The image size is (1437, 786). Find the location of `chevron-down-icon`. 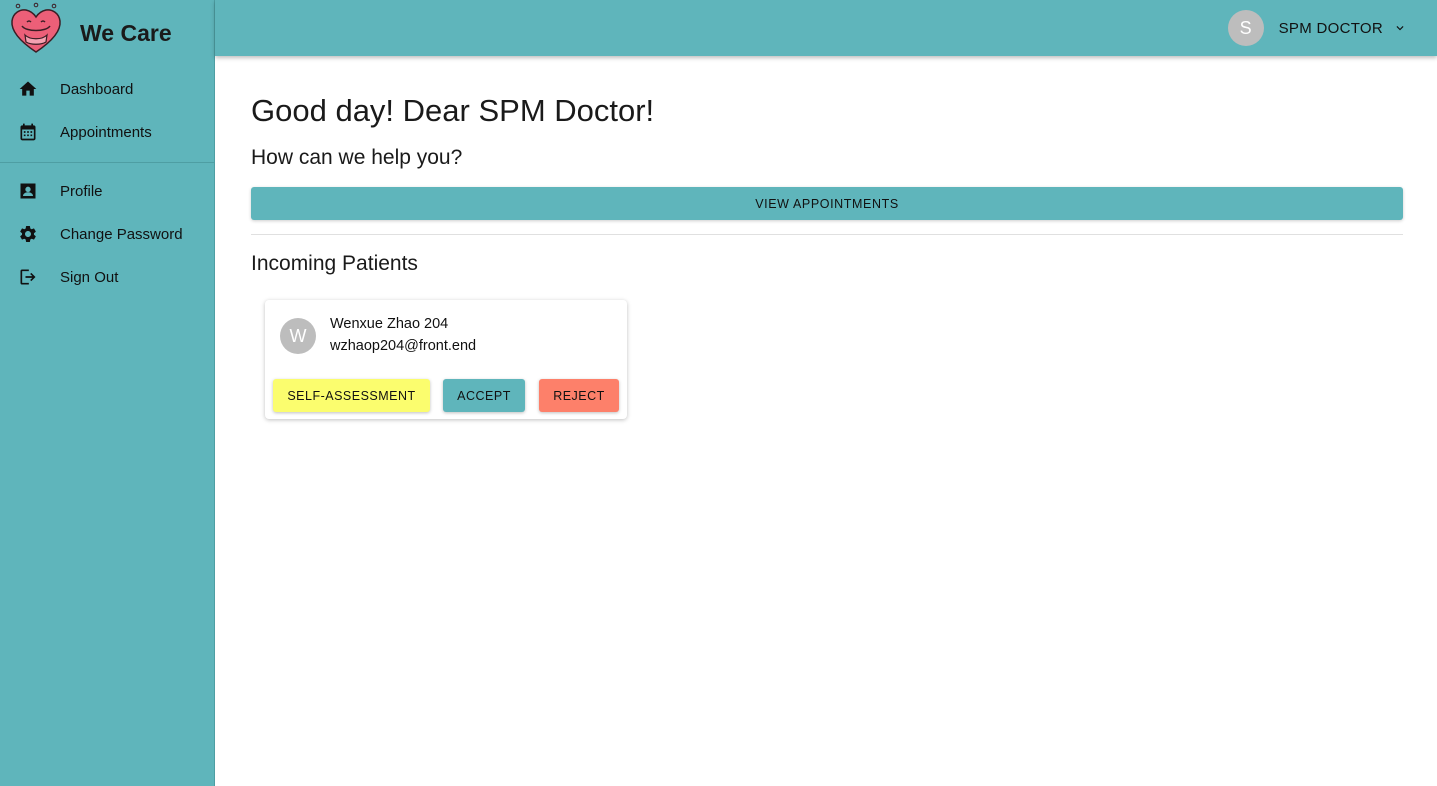

chevron-down-icon is located at coordinates (1400, 28).